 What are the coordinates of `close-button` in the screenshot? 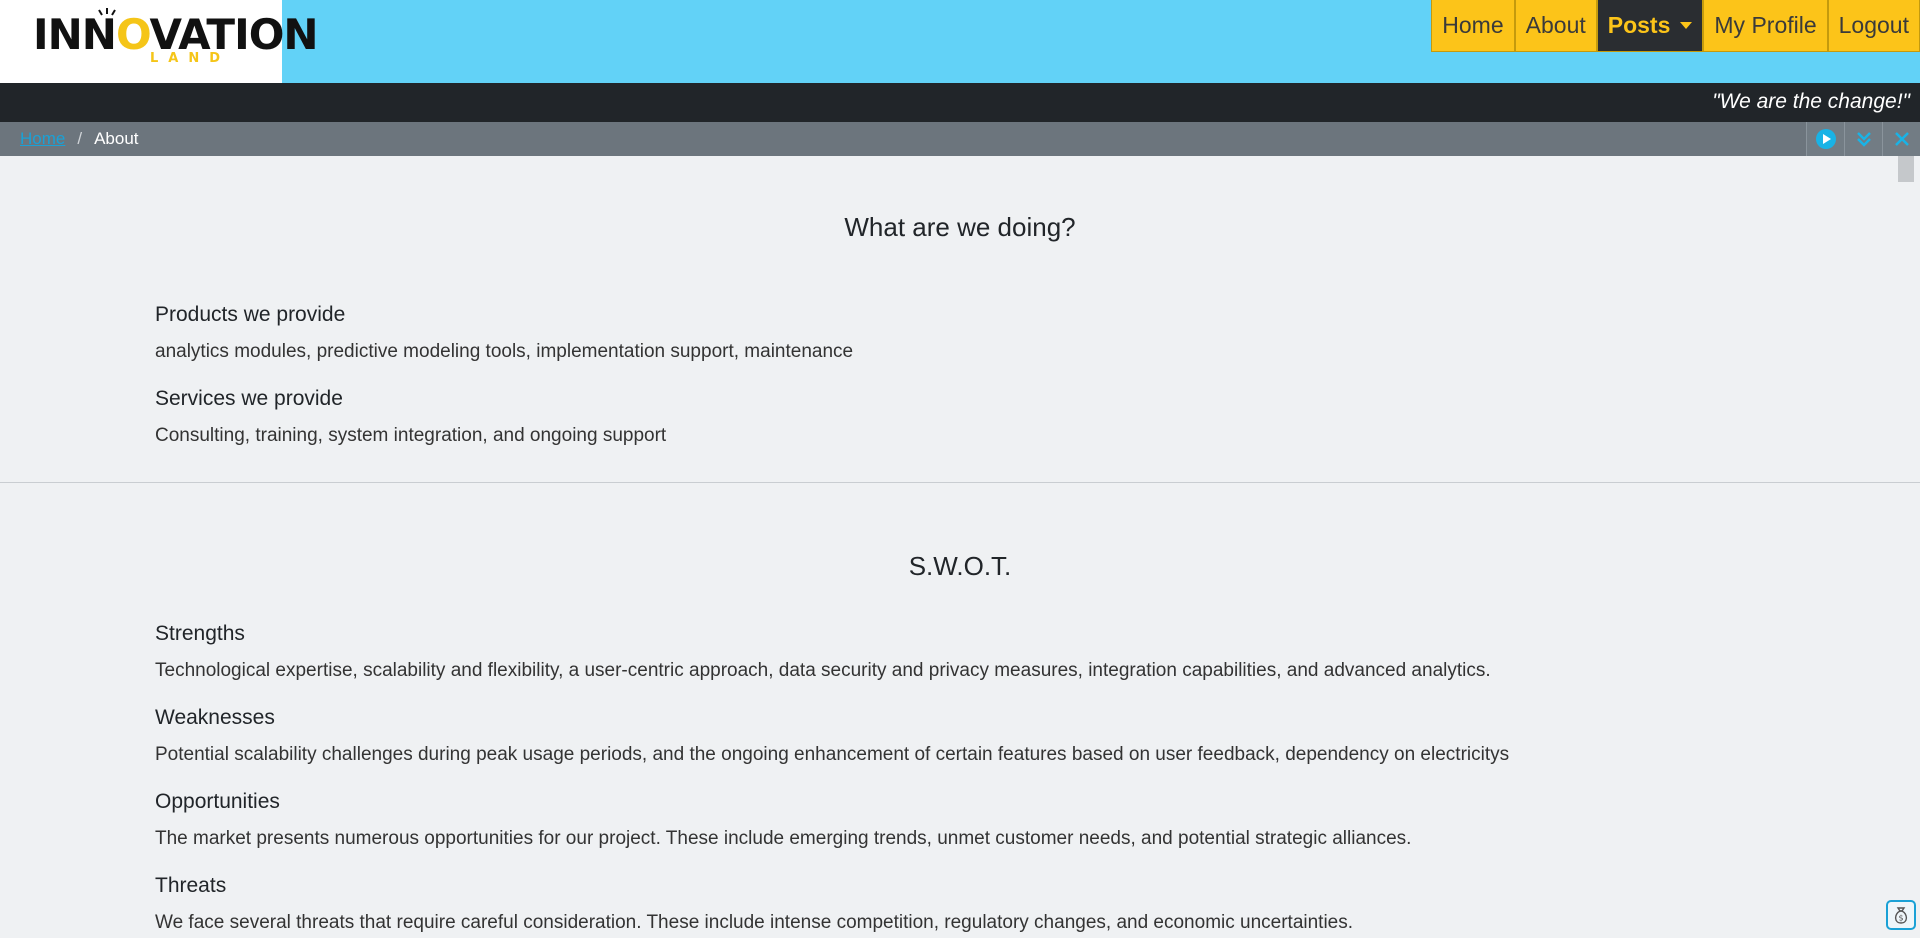 It's located at (1901, 139).